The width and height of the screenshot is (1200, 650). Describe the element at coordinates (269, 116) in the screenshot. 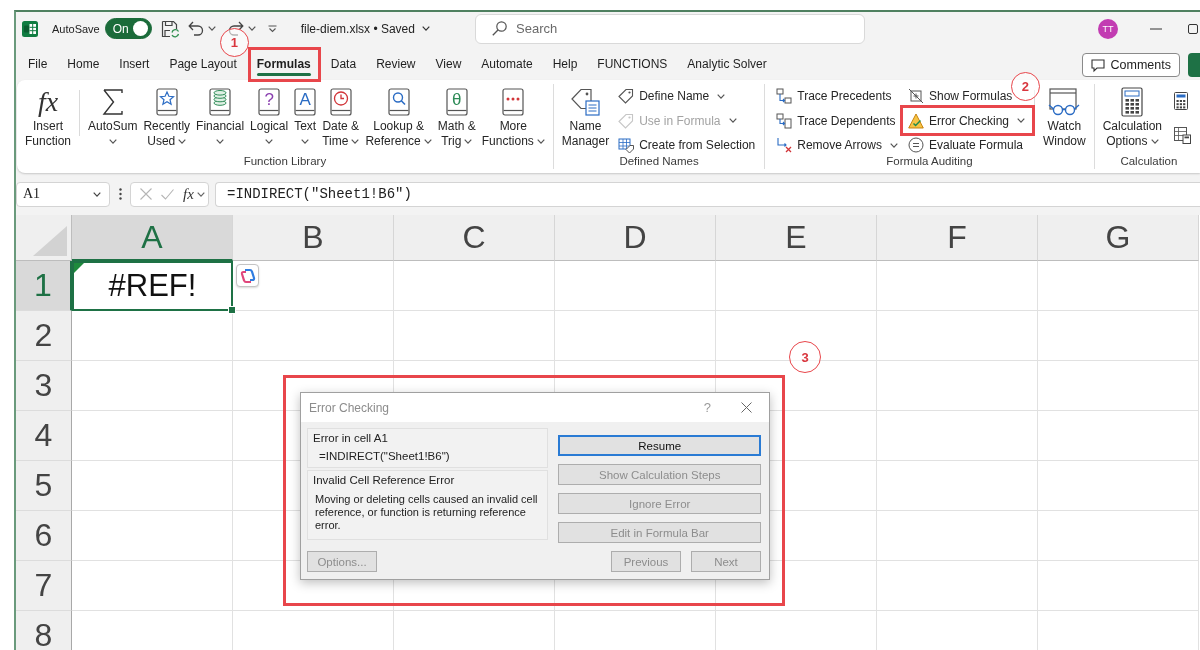

I see `ribbon-button: ? Logical` at that location.